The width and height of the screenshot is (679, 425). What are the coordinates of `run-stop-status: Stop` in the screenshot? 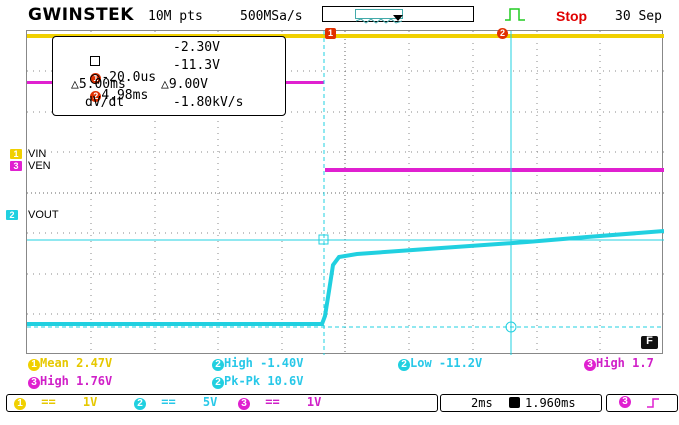 It's located at (571, 16).